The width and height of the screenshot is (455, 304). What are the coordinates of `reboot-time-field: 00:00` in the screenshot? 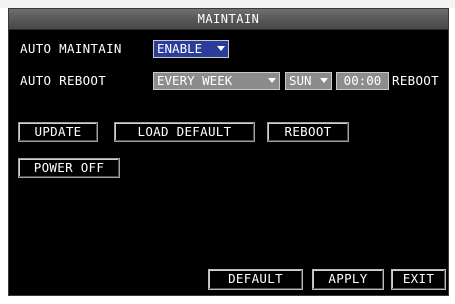 It's located at (362, 81).